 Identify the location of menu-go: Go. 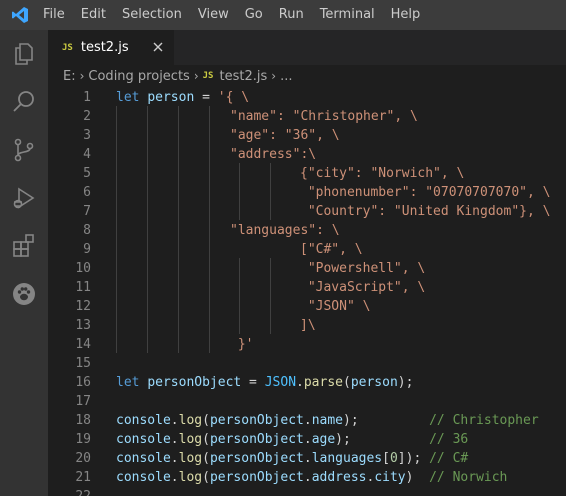
(254, 15).